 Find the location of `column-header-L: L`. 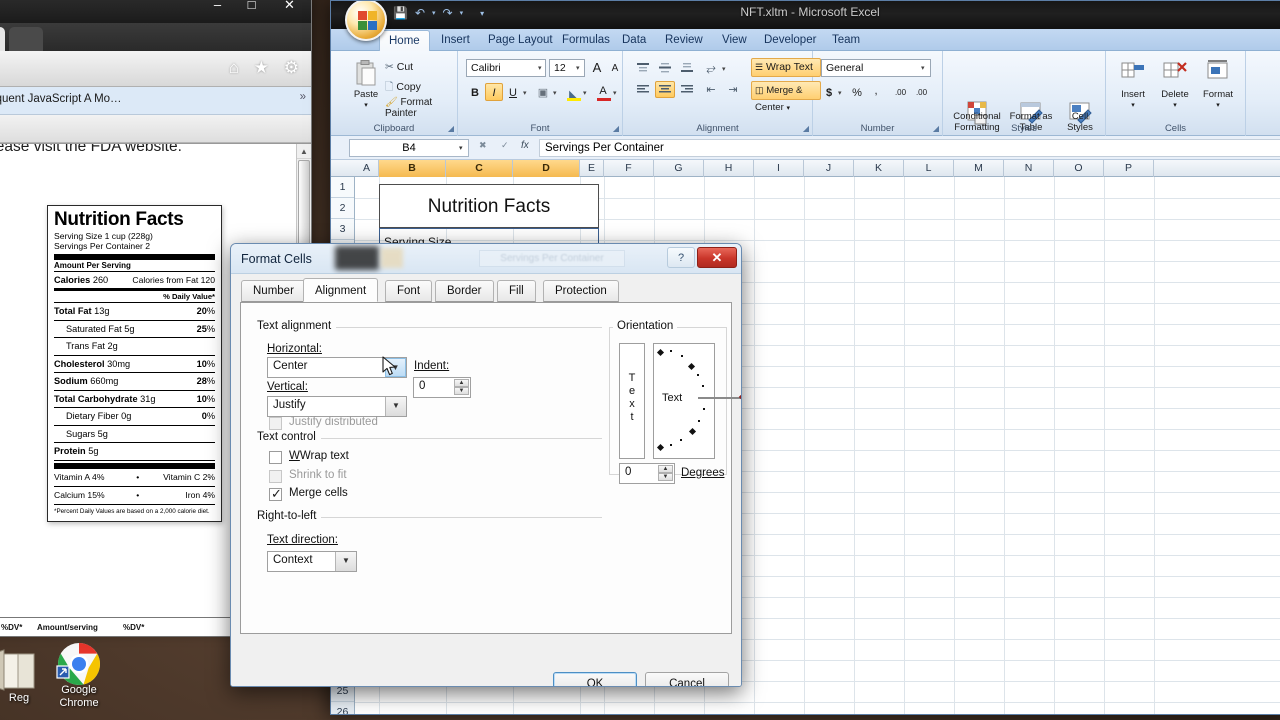

column-header-L: L is located at coordinates (929, 168).